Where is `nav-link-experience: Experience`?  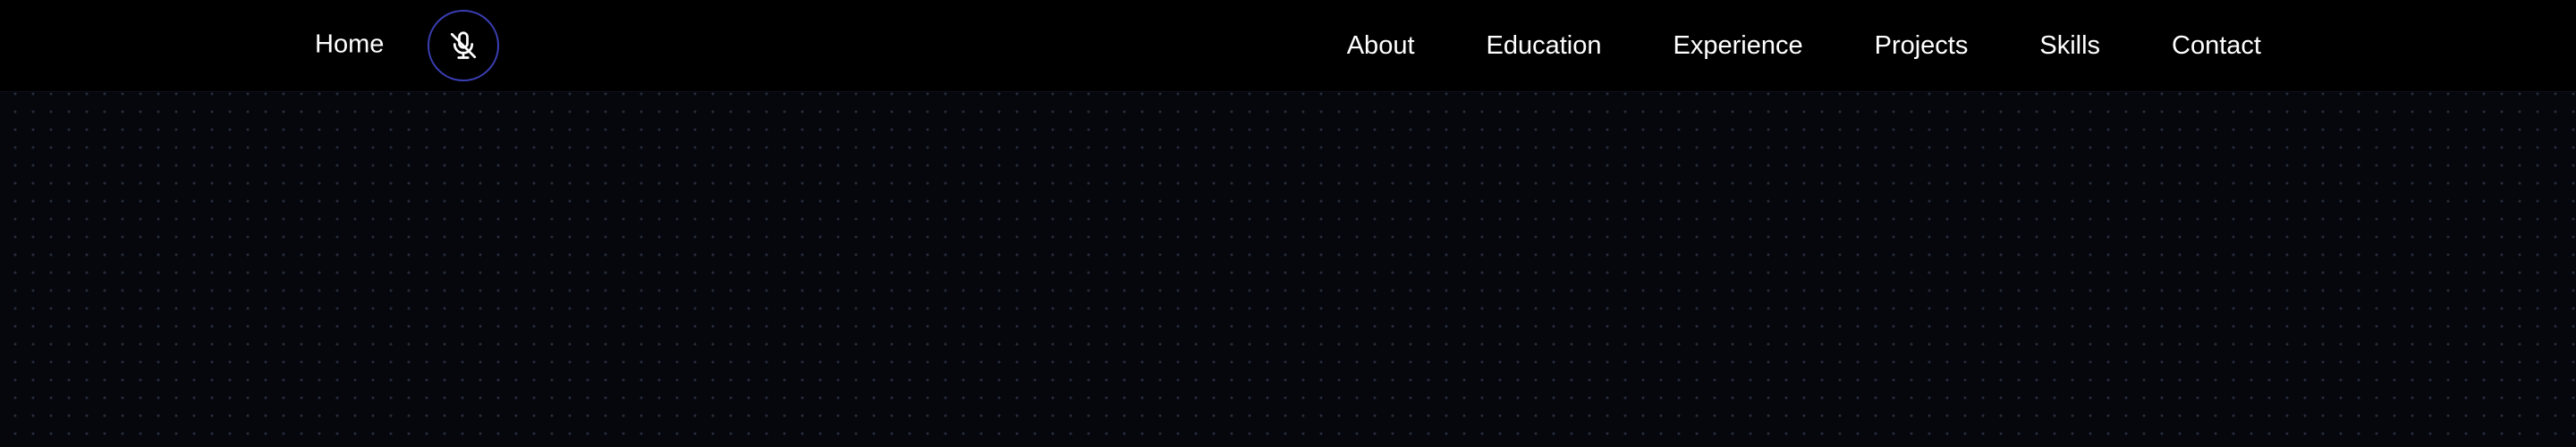 nav-link-experience: Experience is located at coordinates (1738, 46).